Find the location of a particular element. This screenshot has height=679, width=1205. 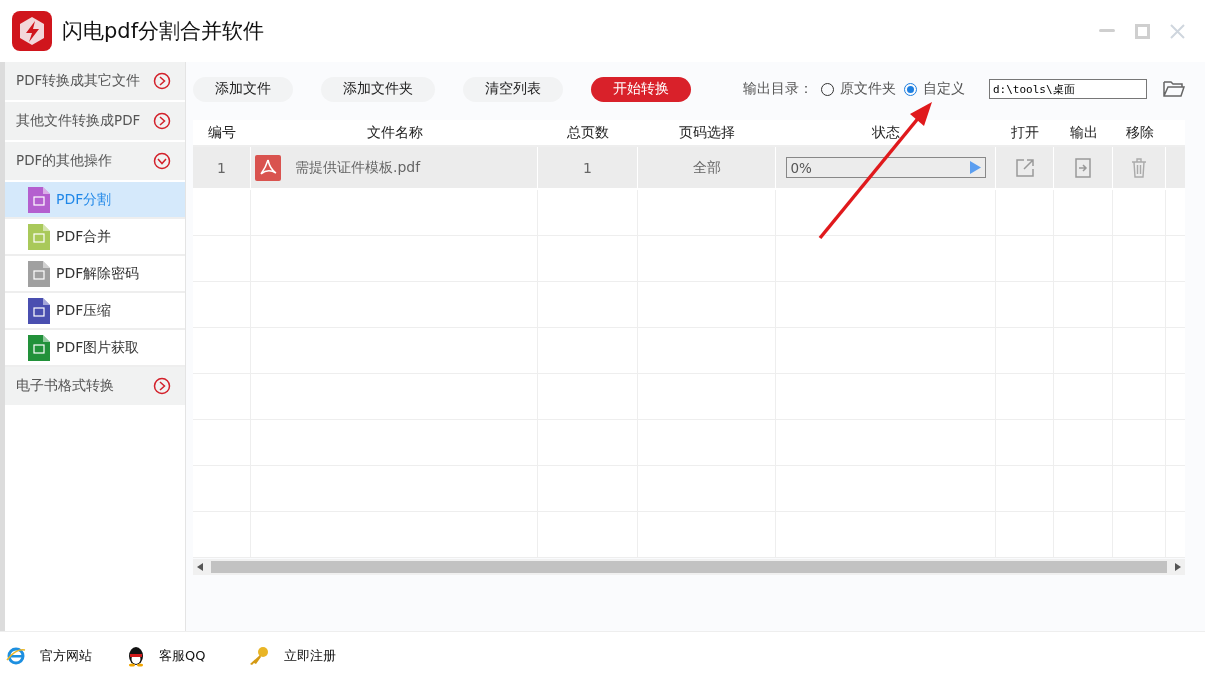

start-button: 开始转换 is located at coordinates (641, 89).